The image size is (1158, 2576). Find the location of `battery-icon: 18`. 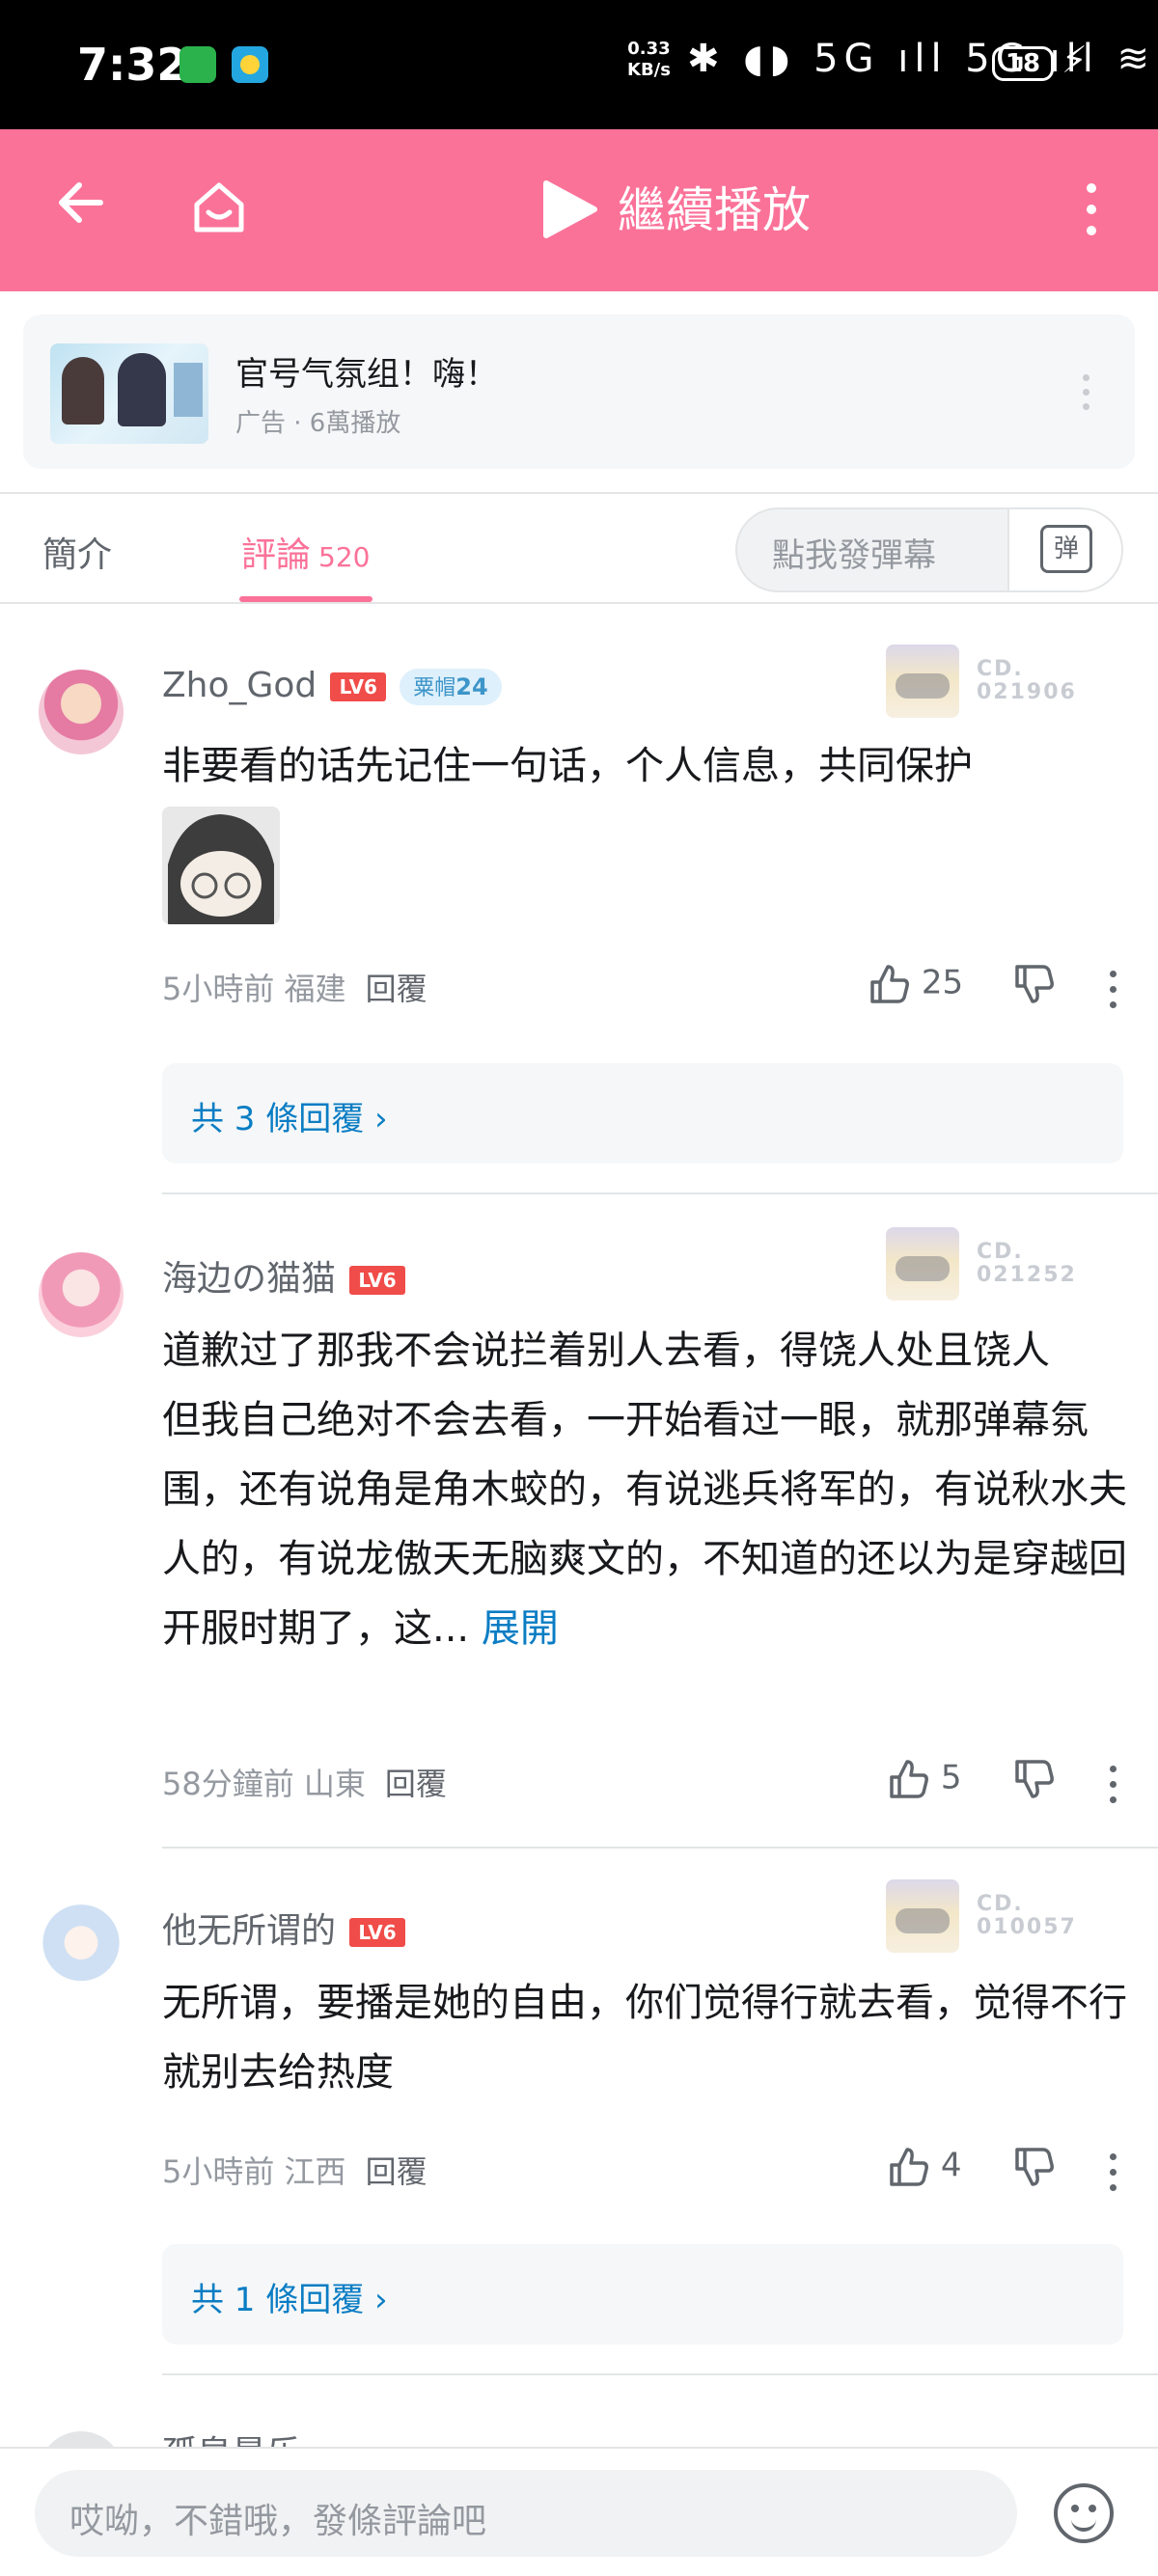

battery-icon: 18 is located at coordinates (1023, 64).